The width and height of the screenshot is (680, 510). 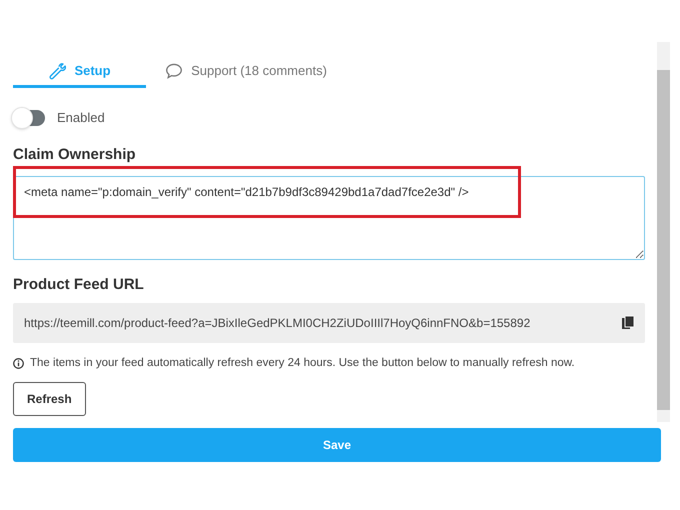 I want to click on refresh-button: Refresh, so click(x=49, y=399).